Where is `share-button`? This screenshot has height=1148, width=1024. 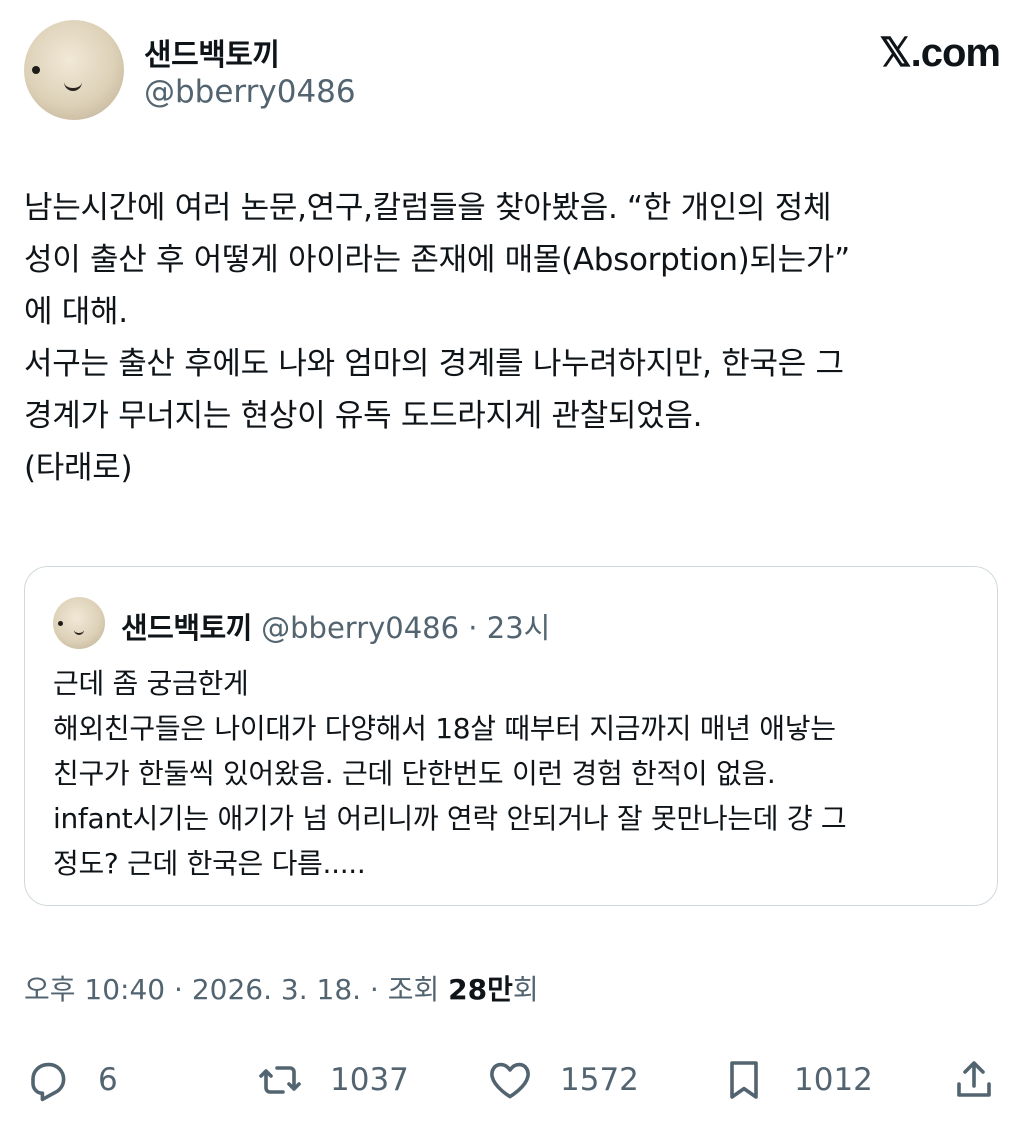
share-button is located at coordinates (974, 1080).